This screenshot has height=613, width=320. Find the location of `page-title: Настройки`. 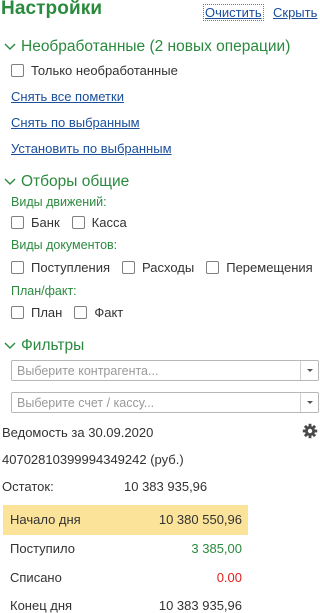

page-title: Настройки is located at coordinates (52, 9).